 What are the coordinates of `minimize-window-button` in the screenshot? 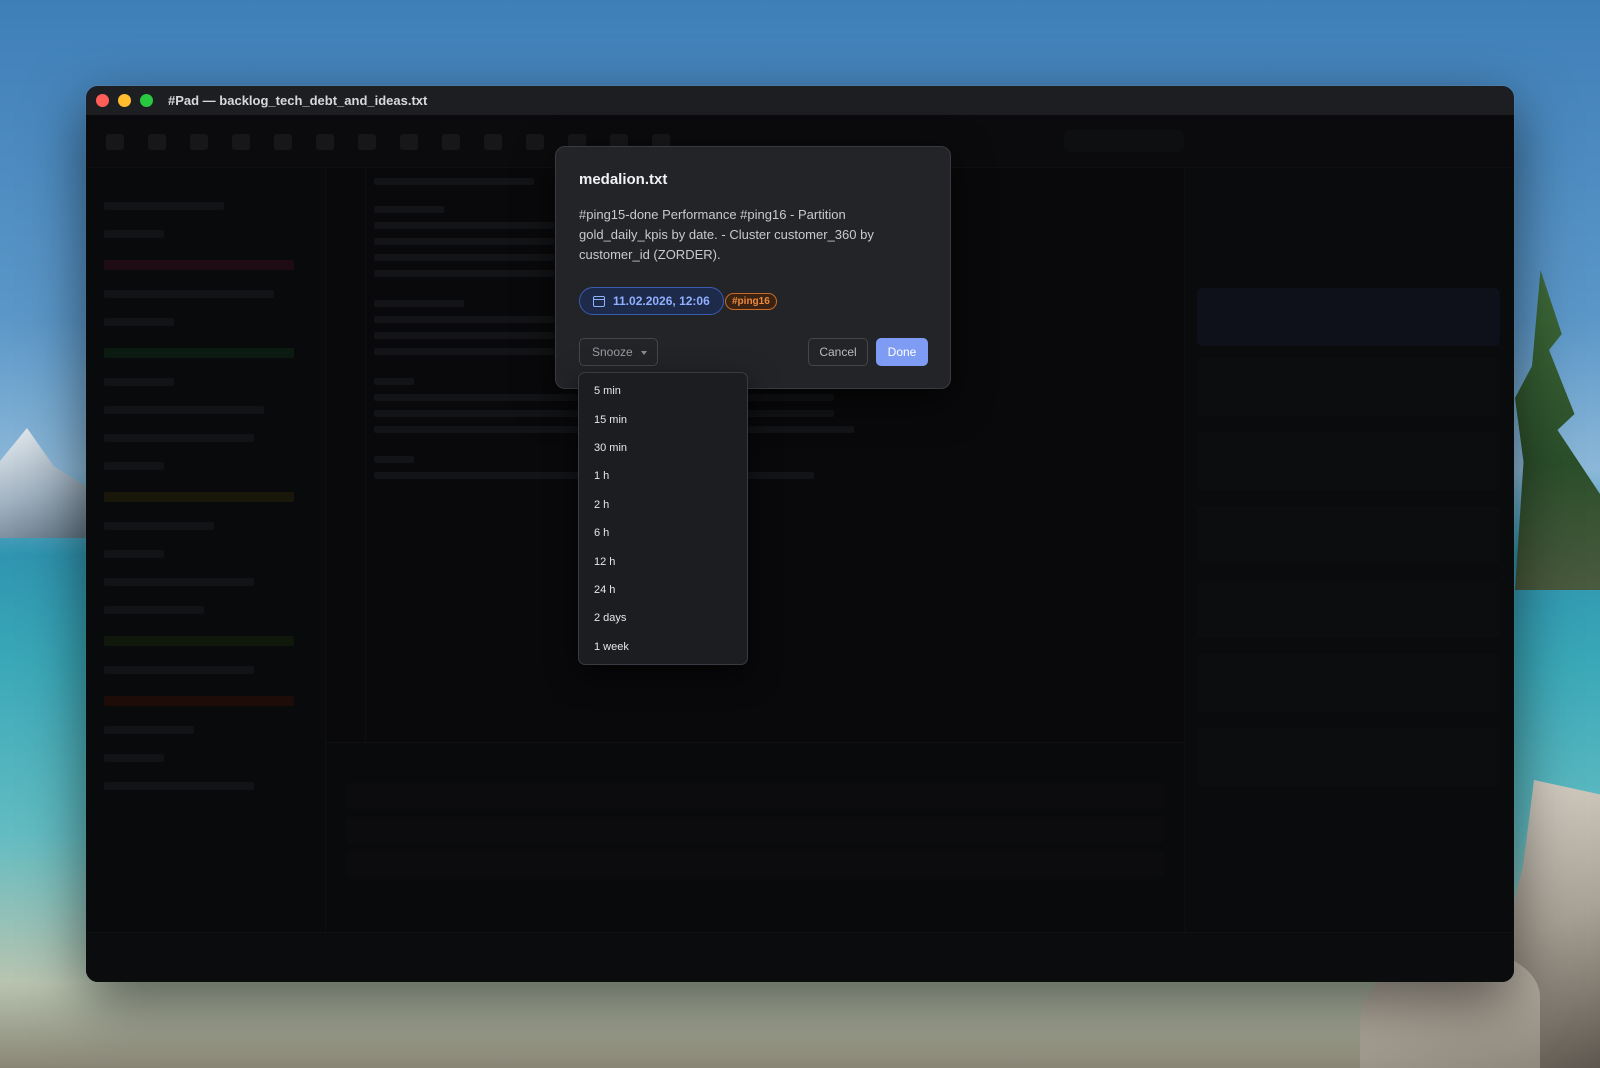 It's located at (124, 100).